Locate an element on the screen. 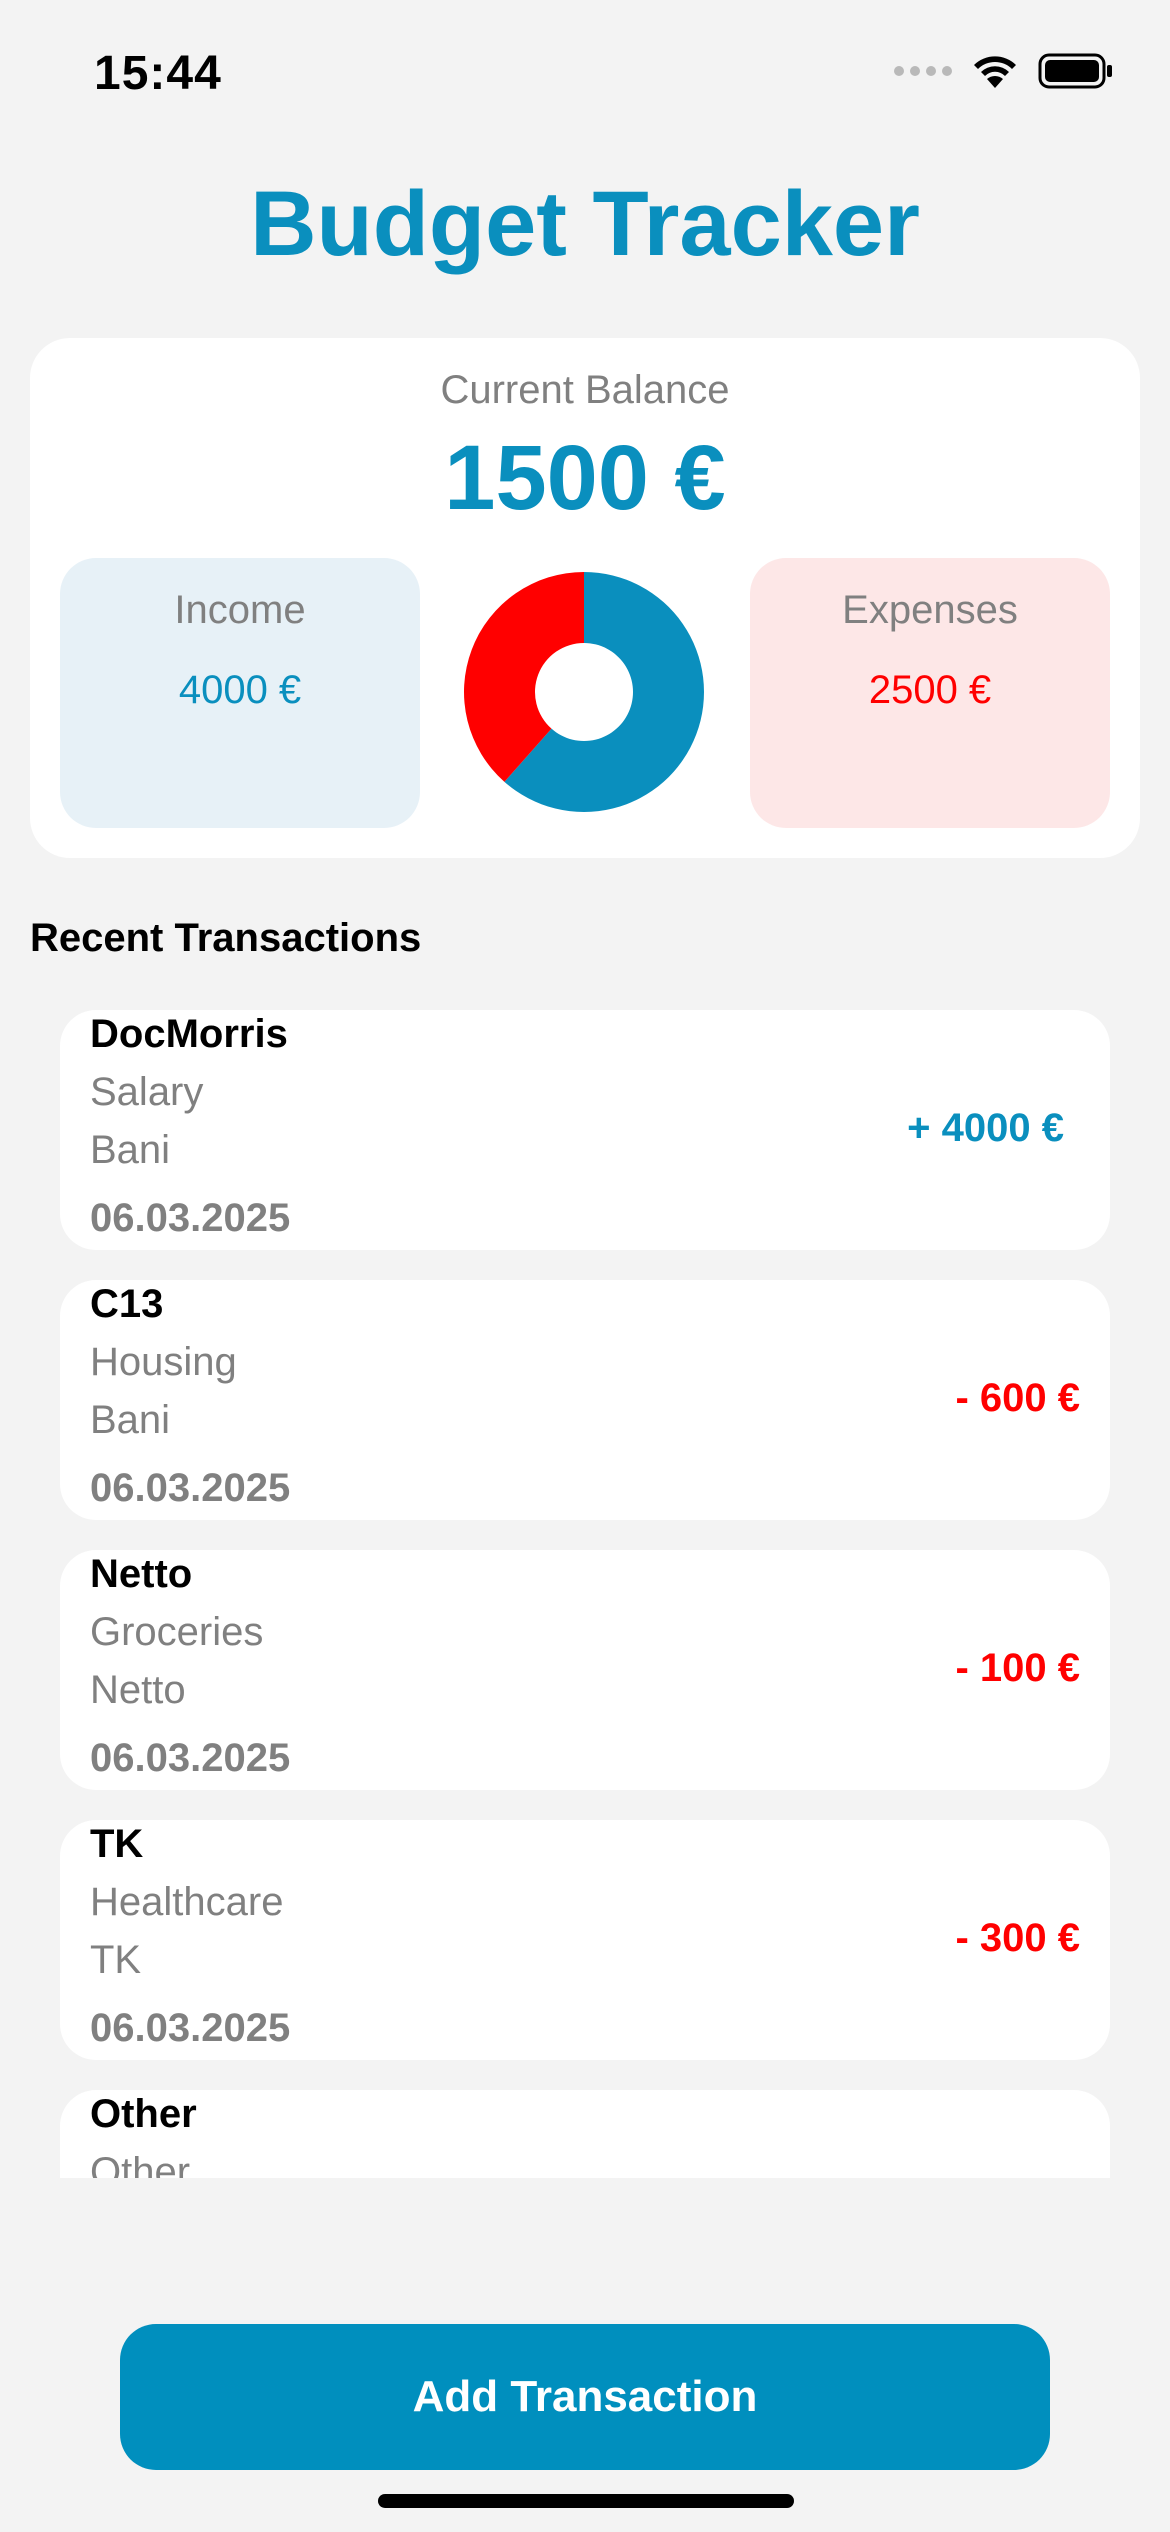 The height and width of the screenshot is (2532, 1170). transaction-name: TK is located at coordinates (117, 1844).